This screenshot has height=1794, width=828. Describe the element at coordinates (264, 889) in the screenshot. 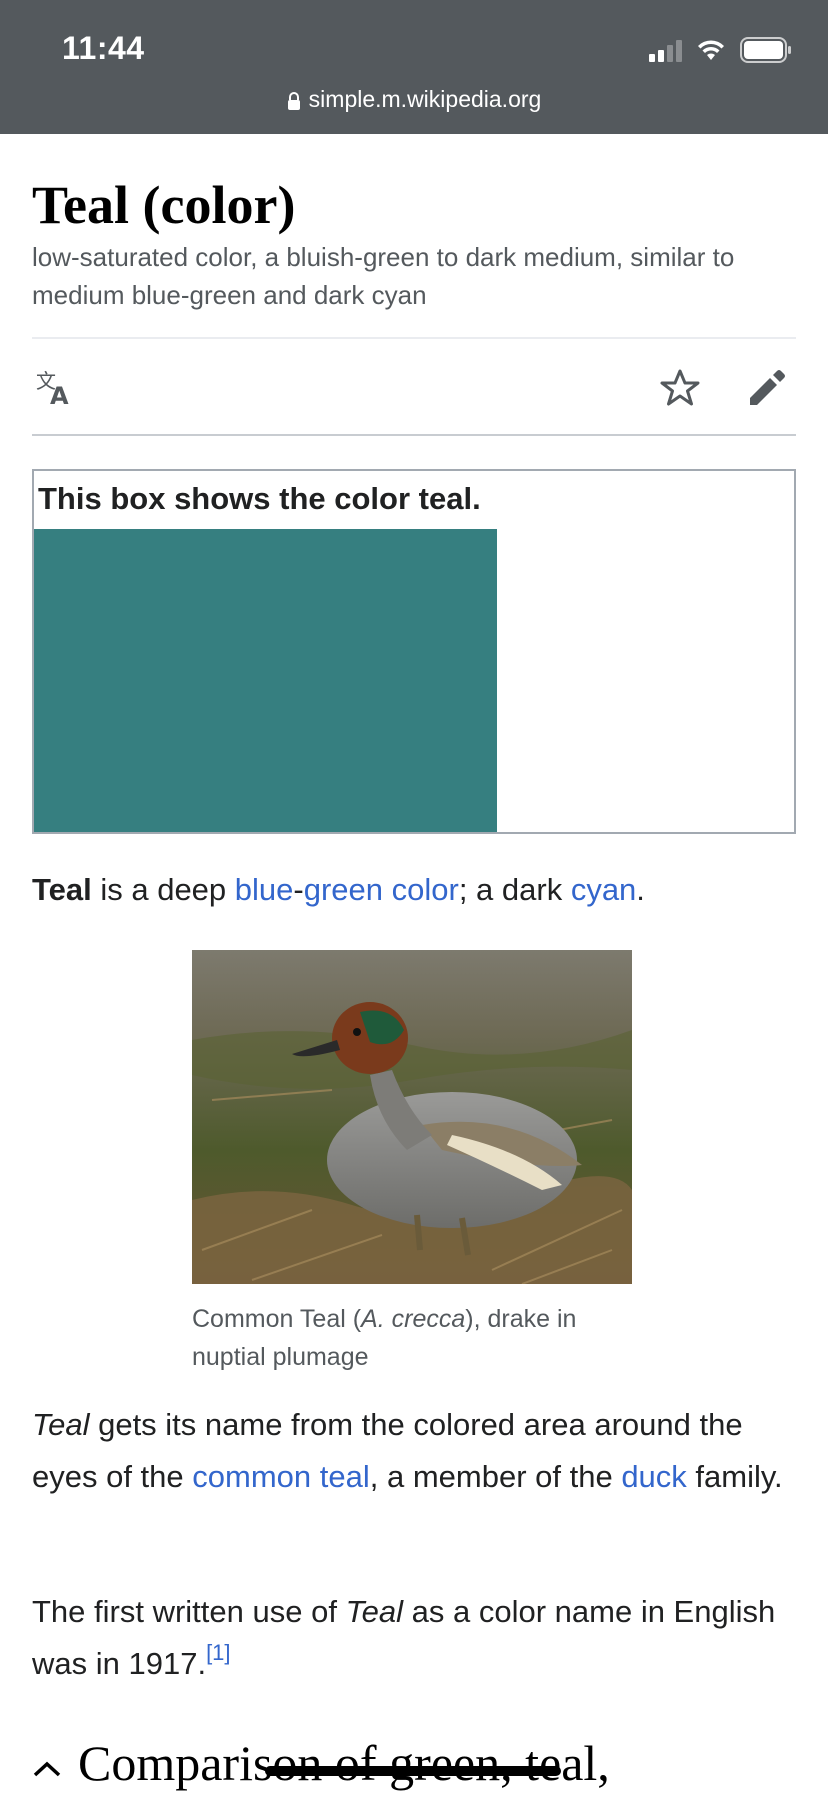

I see `link-blue: blue` at that location.